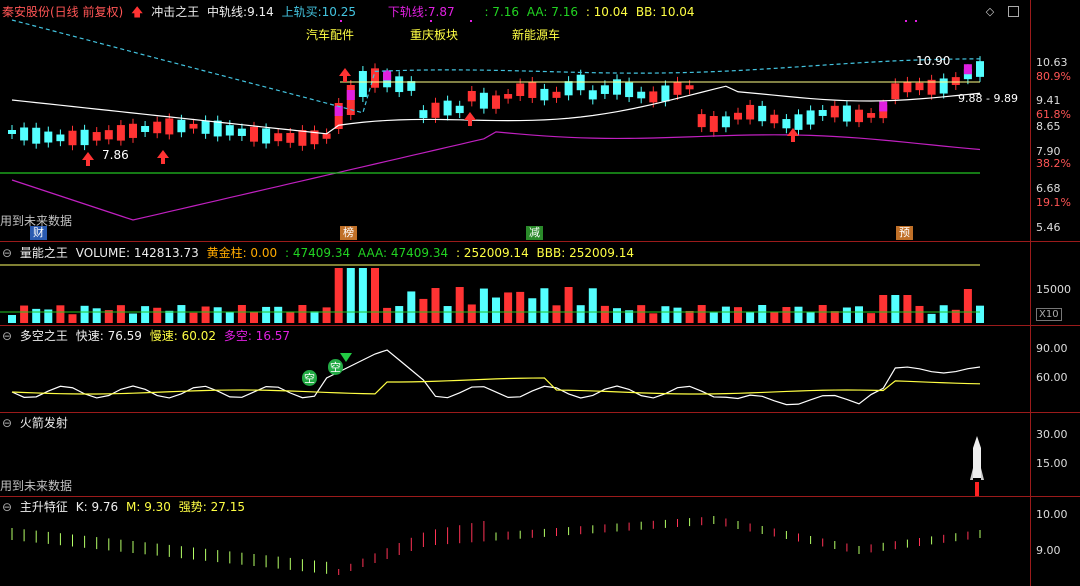  Describe the element at coordinates (36, 486) in the screenshot. I see `future-data-note: 用到未来数据` at that location.